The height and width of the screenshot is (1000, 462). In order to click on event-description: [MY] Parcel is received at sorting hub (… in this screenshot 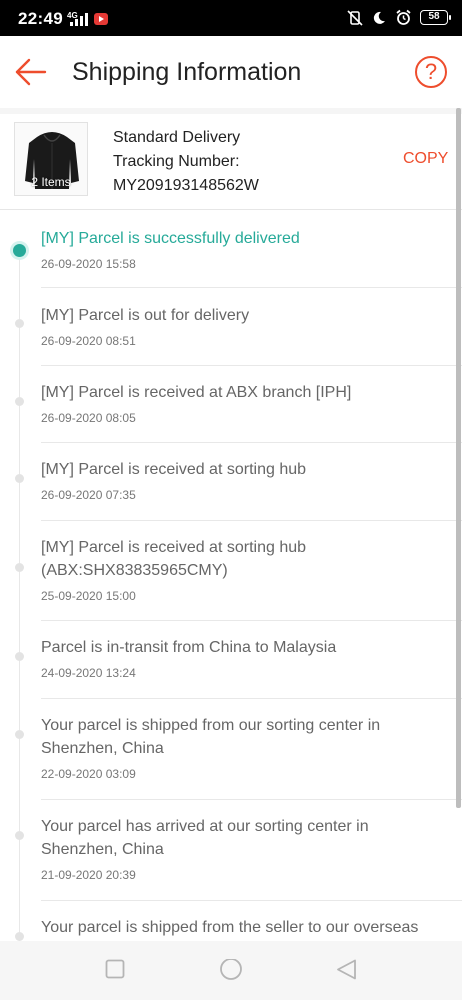, I will do `click(174, 559)`.